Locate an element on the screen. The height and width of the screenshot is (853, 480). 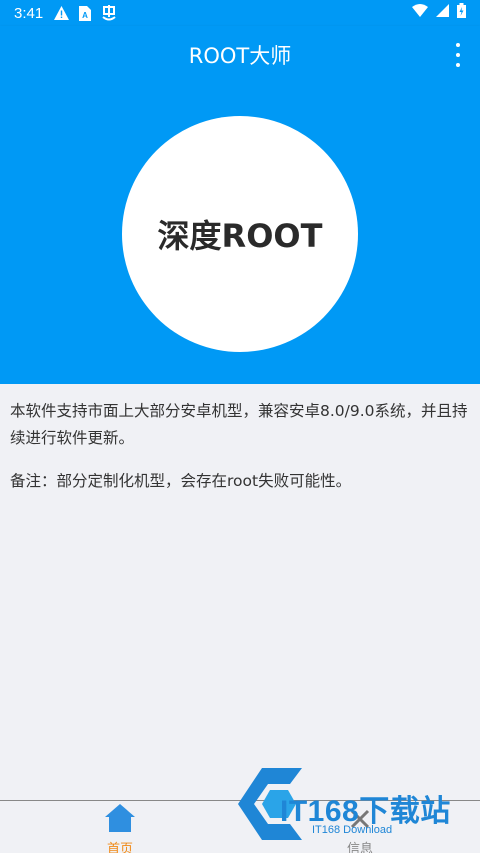
wifi-icon is located at coordinates (420, 13).